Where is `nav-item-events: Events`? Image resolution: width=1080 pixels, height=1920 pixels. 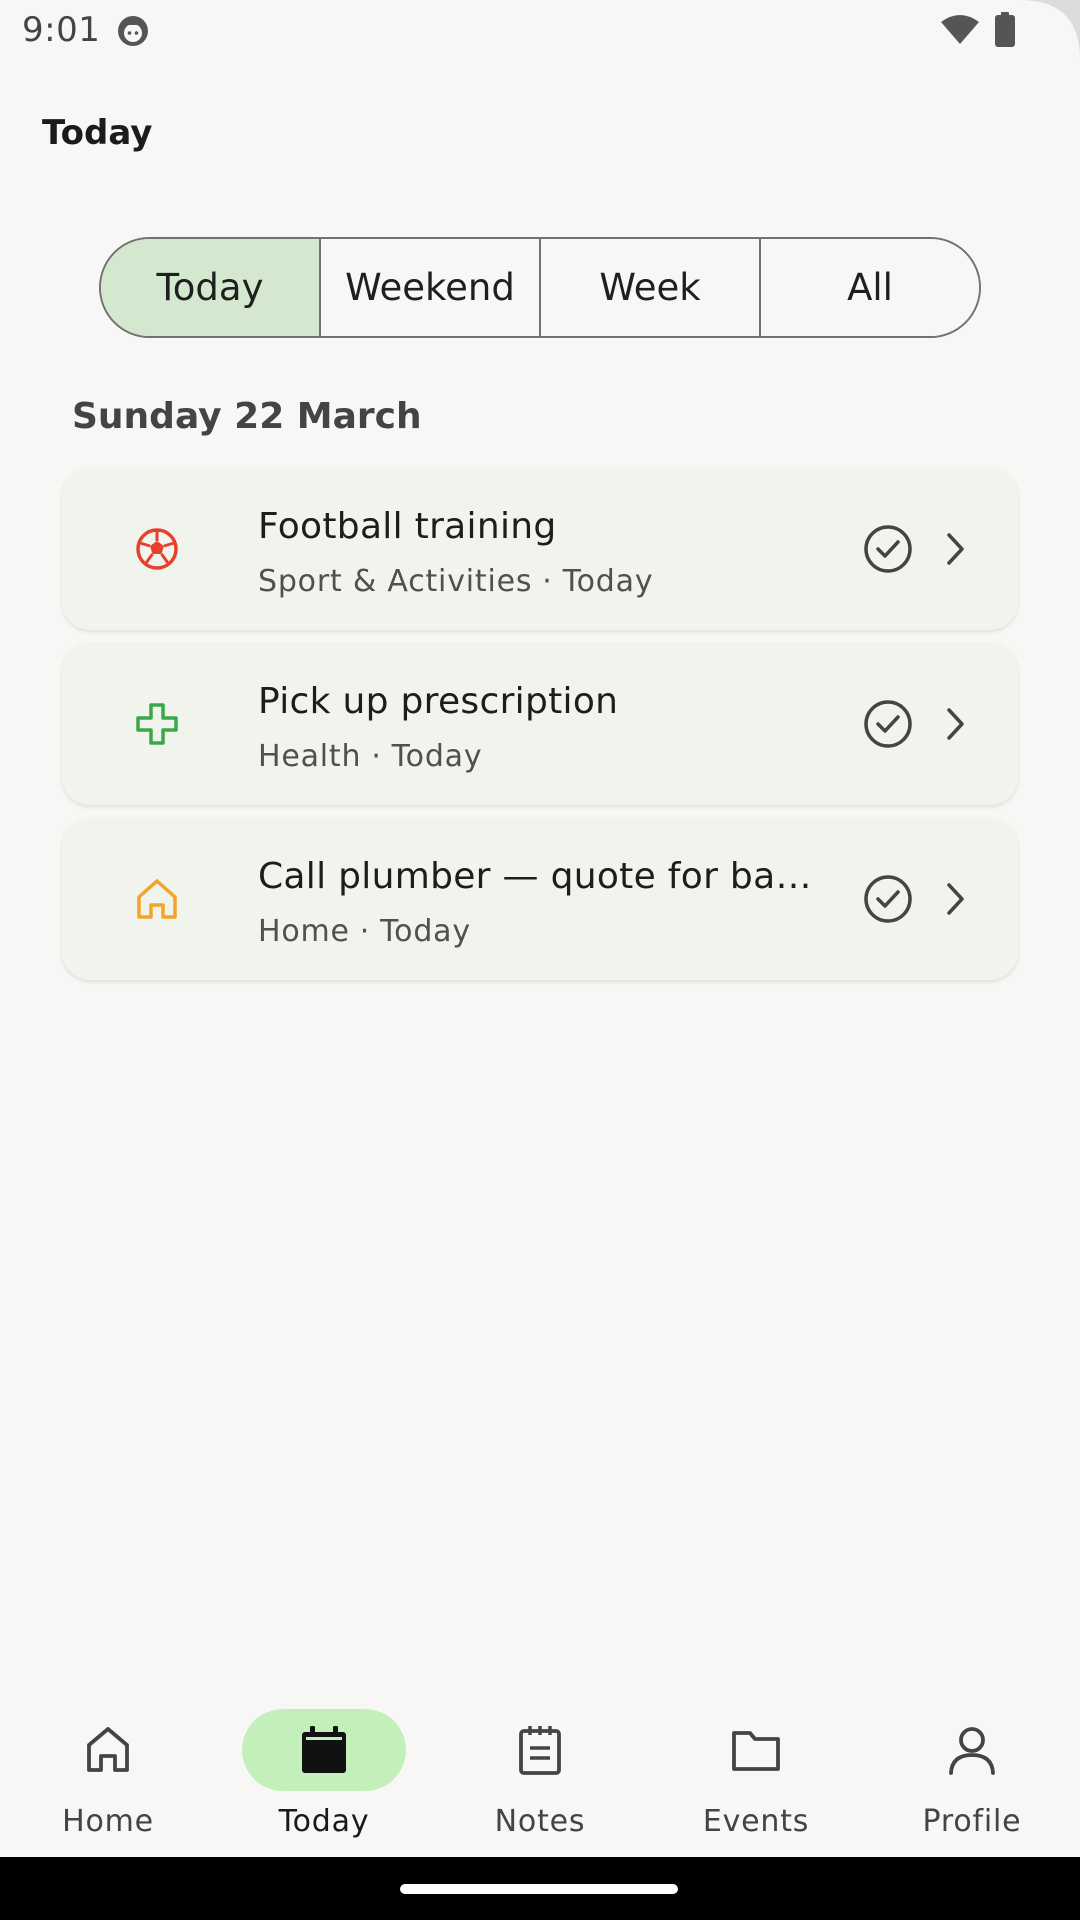
nav-item-events: Events is located at coordinates (756, 1768).